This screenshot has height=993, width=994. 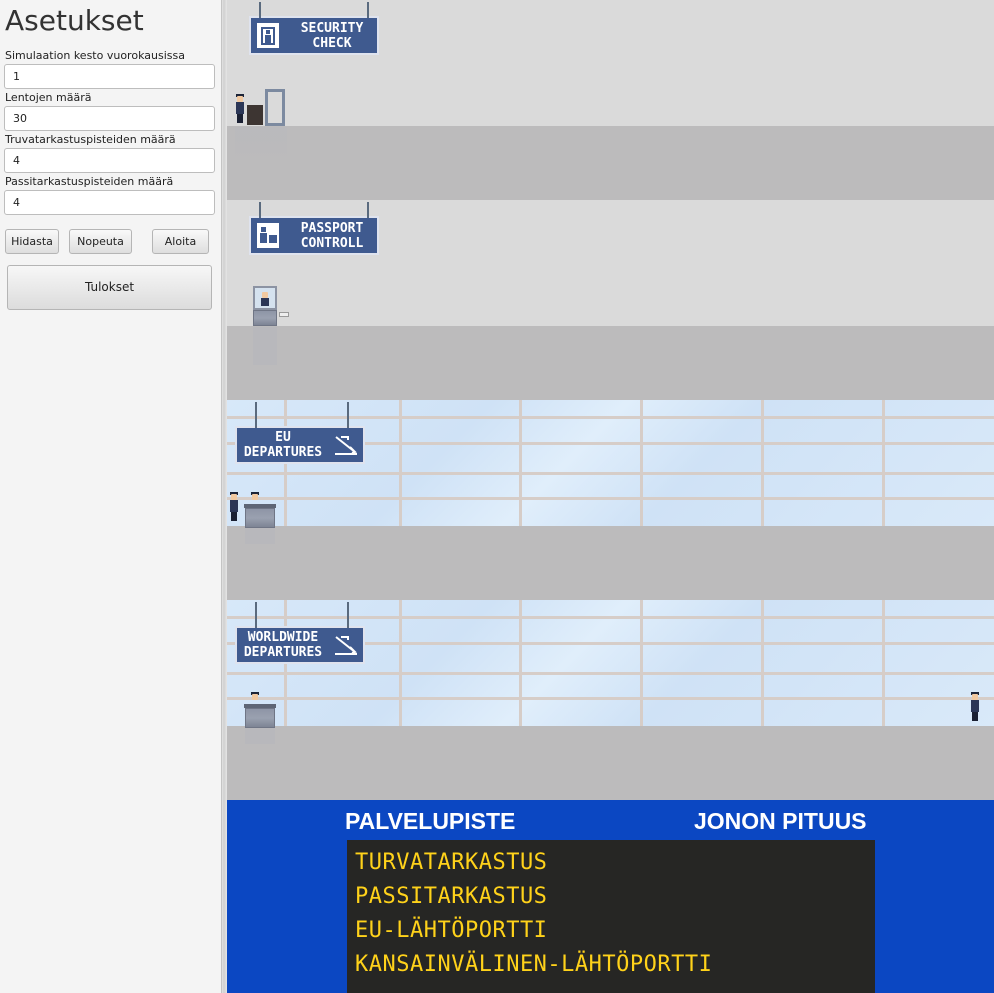 What do you see at coordinates (283, 652) in the screenshot?
I see `worldwide-sign-line2: DEPARTURES` at bounding box center [283, 652].